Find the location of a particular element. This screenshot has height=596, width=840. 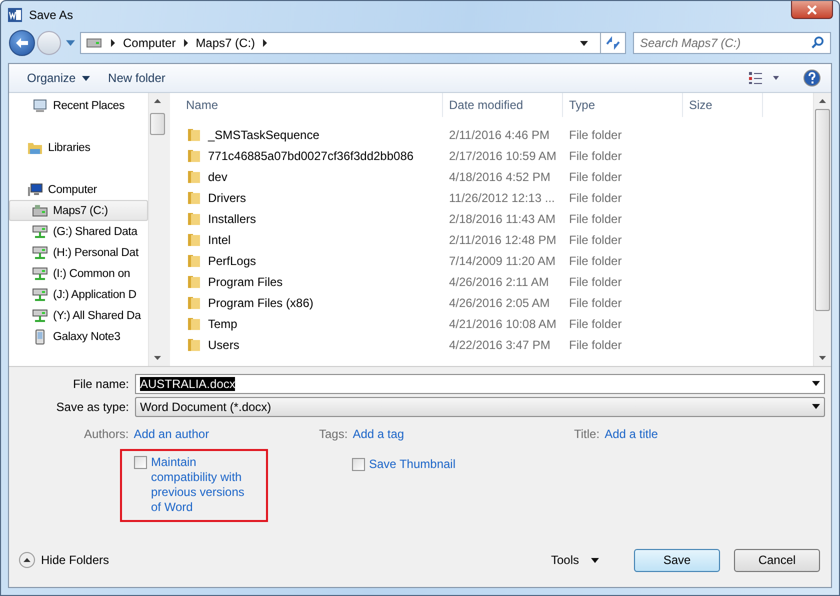

file-date: 4/26/2016 2:11 AM is located at coordinates (499, 281).